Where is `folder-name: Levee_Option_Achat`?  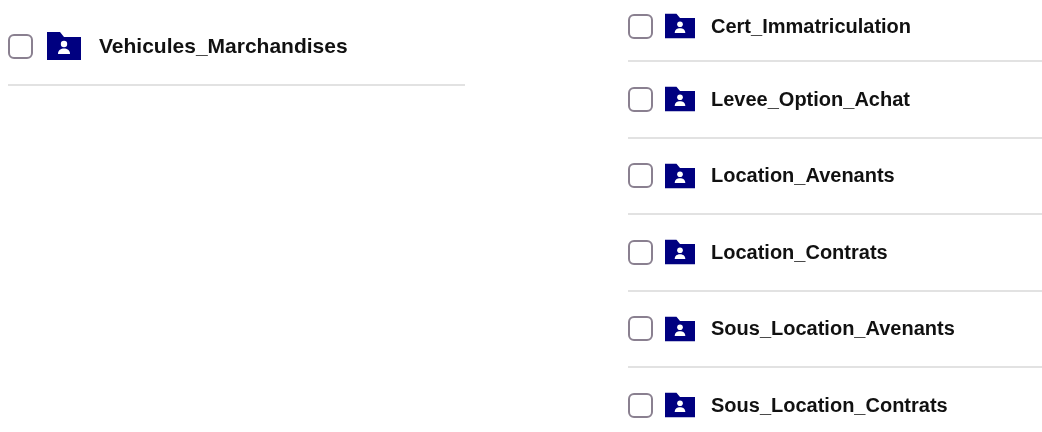 folder-name: Levee_Option_Achat is located at coordinates (810, 99).